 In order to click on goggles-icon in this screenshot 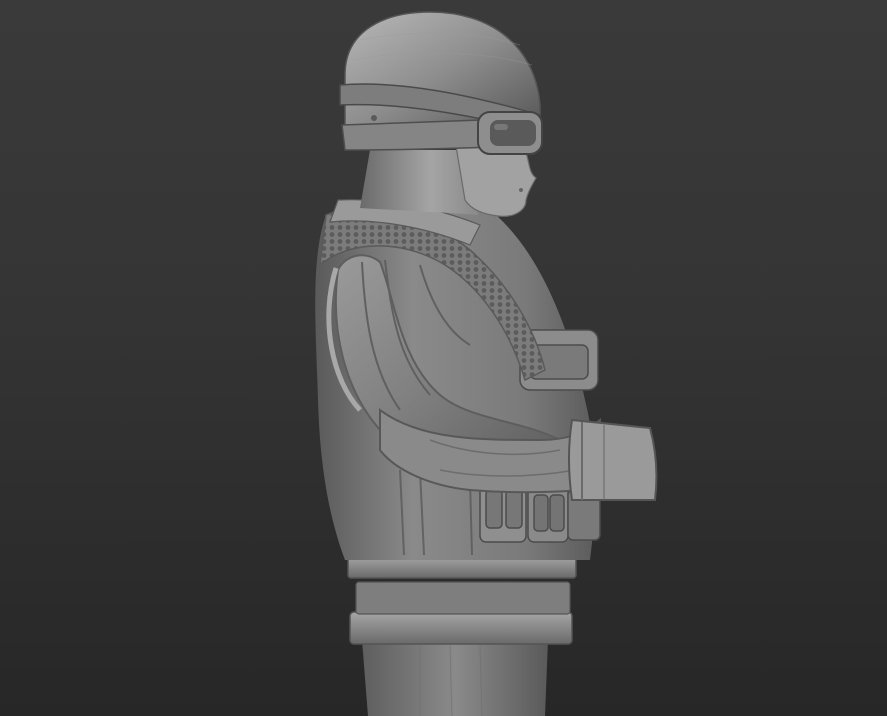, I will do `click(510, 133)`.